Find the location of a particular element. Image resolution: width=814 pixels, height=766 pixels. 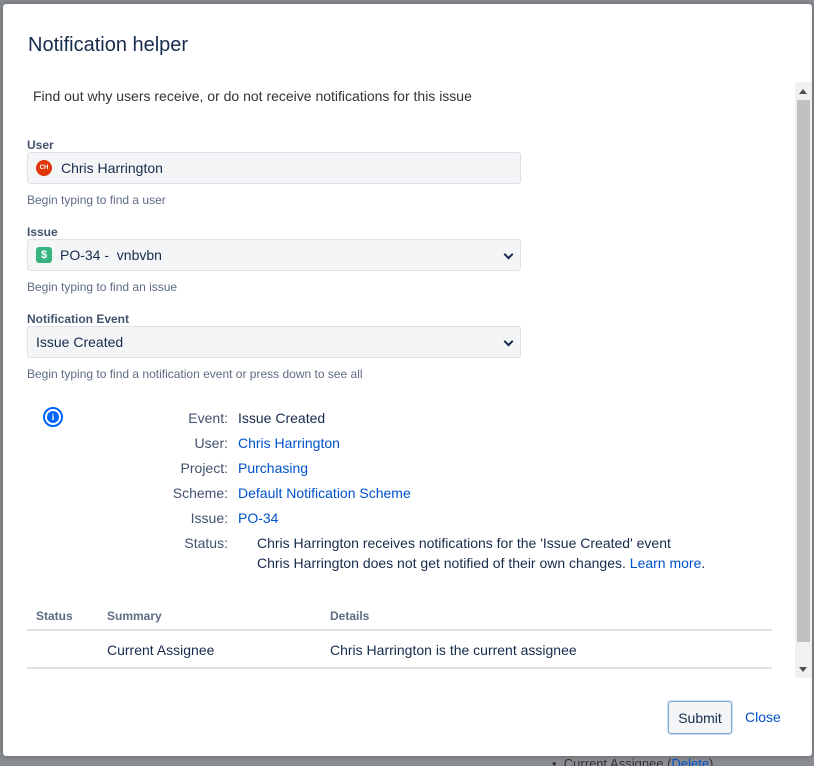

background-delete-link: Delete is located at coordinates (690, 761).